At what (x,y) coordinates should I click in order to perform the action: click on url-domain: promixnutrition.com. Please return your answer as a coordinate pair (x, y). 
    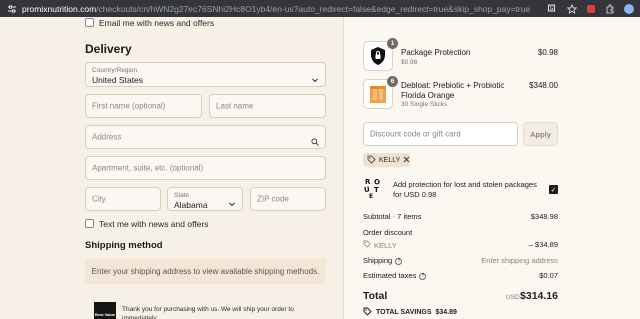
    Looking at the image, I should click on (59, 8).